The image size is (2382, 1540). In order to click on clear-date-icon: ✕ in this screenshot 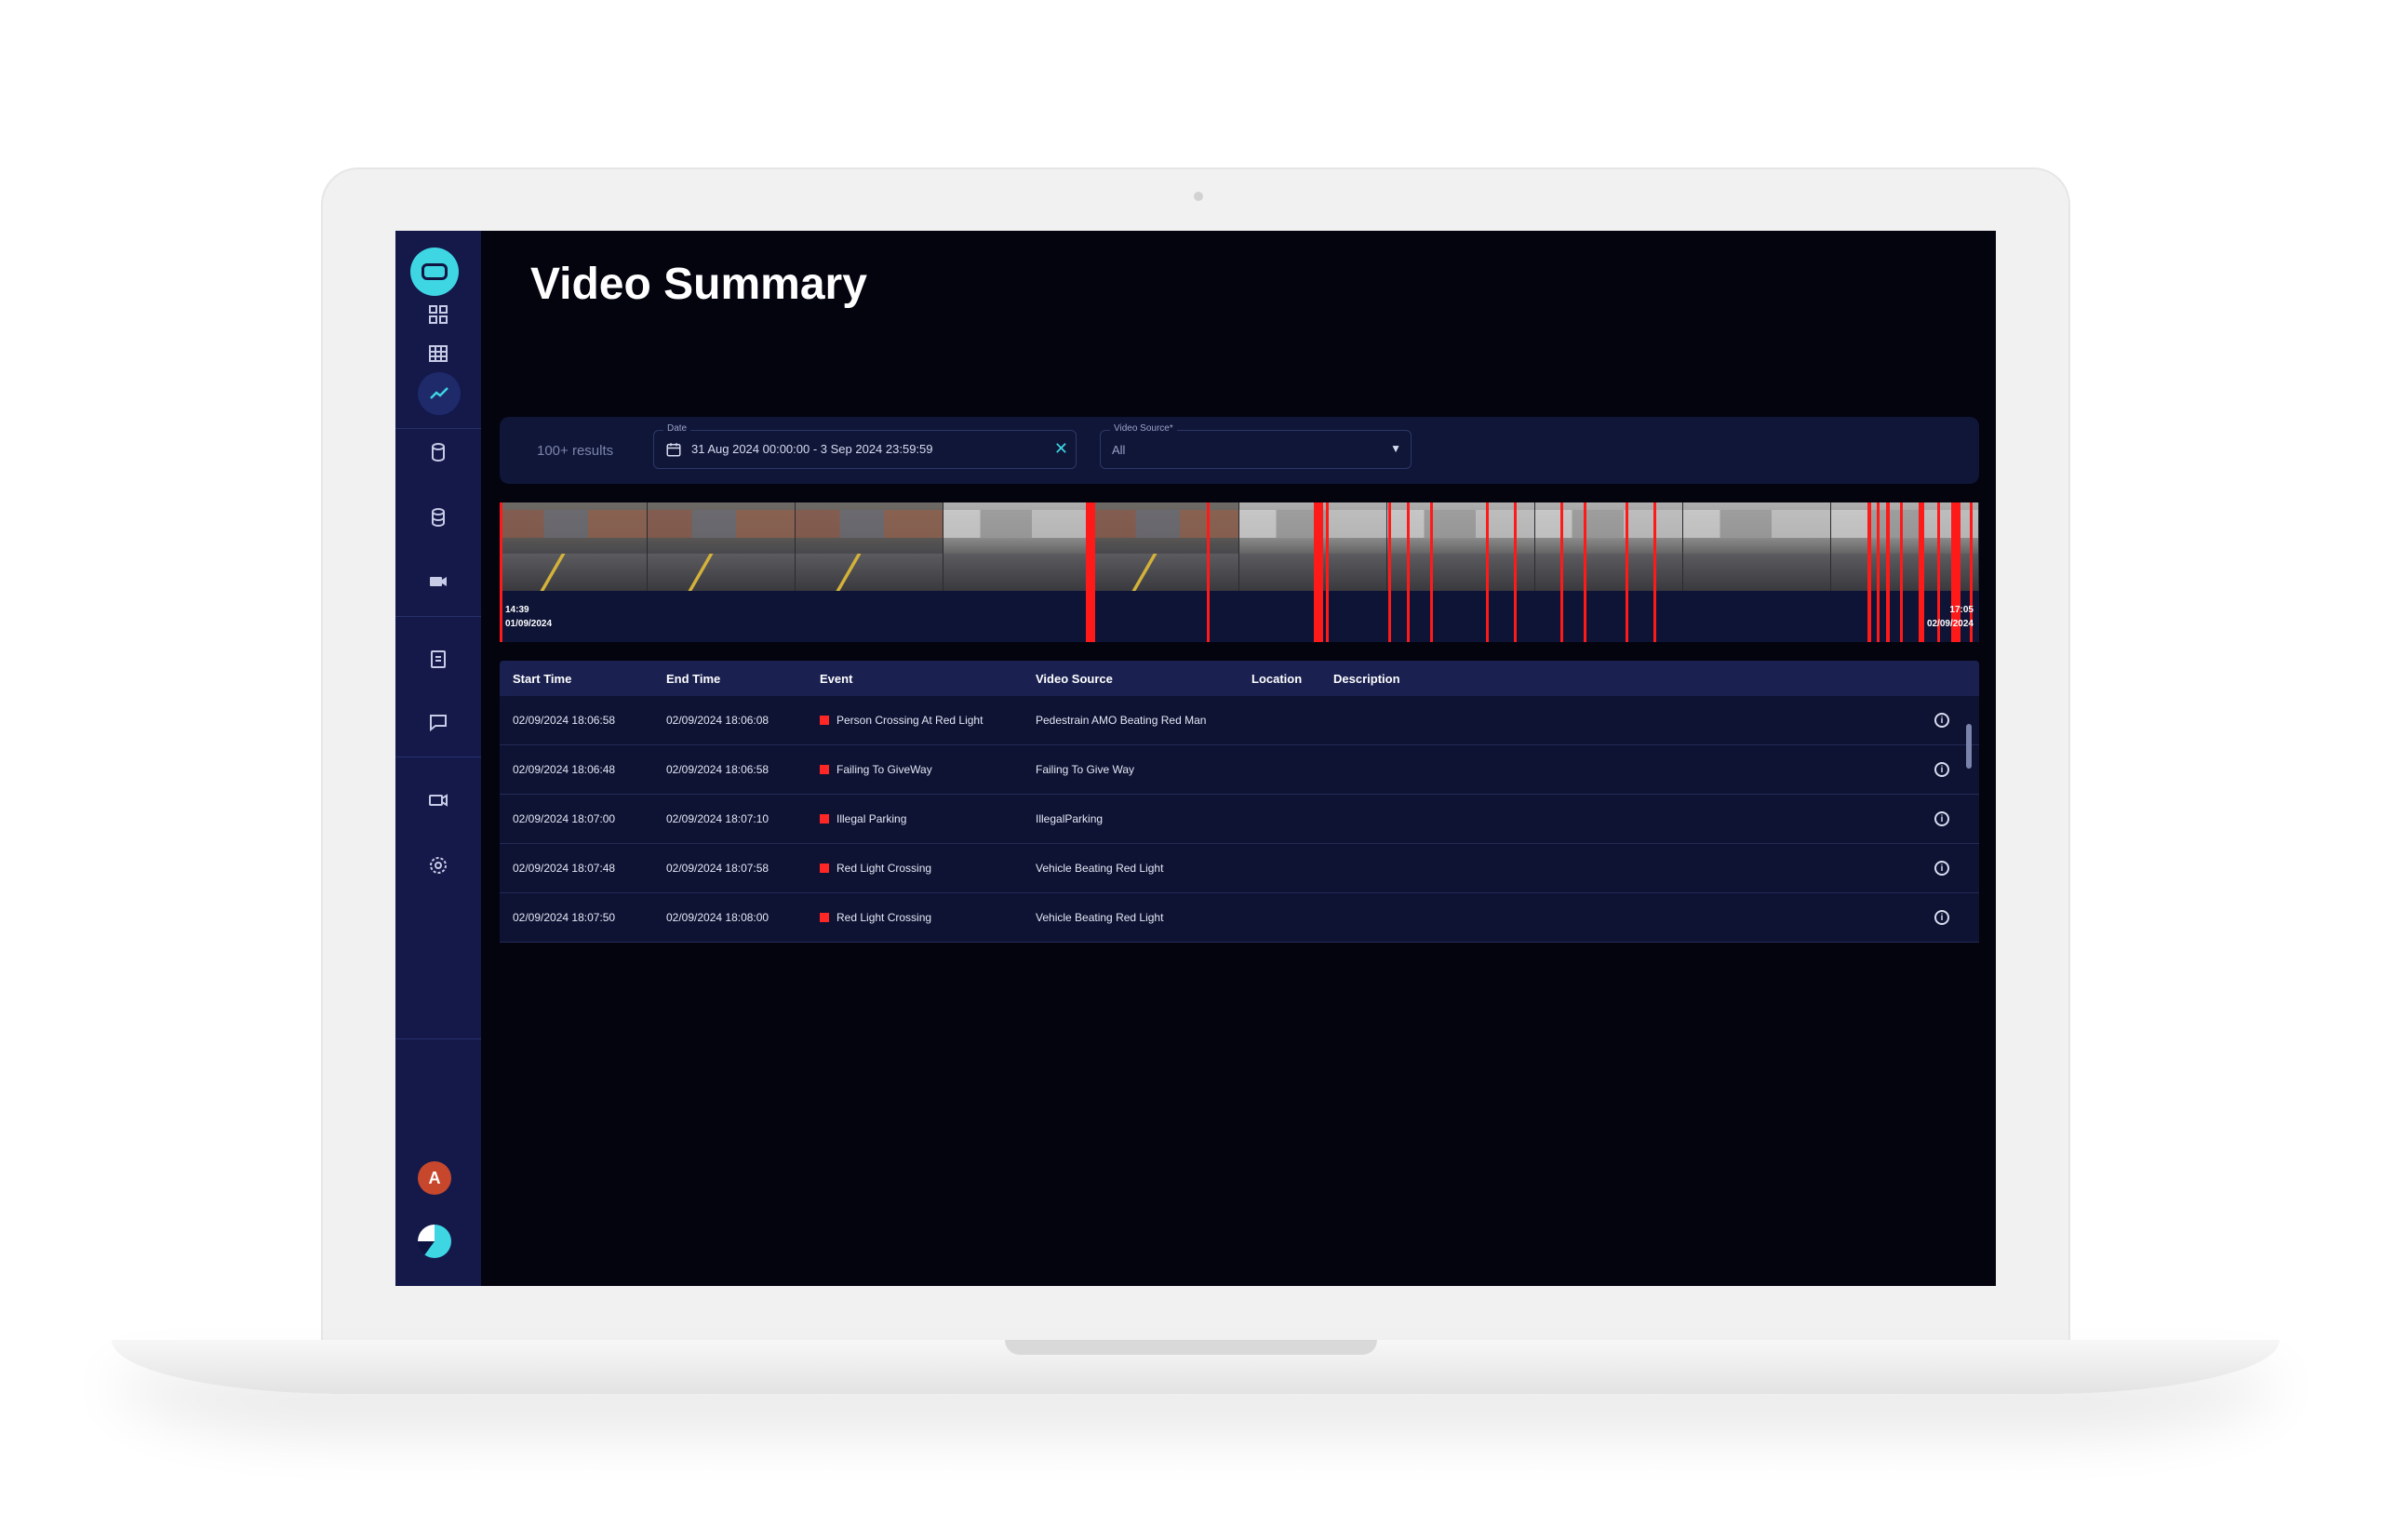, I will do `click(1061, 449)`.